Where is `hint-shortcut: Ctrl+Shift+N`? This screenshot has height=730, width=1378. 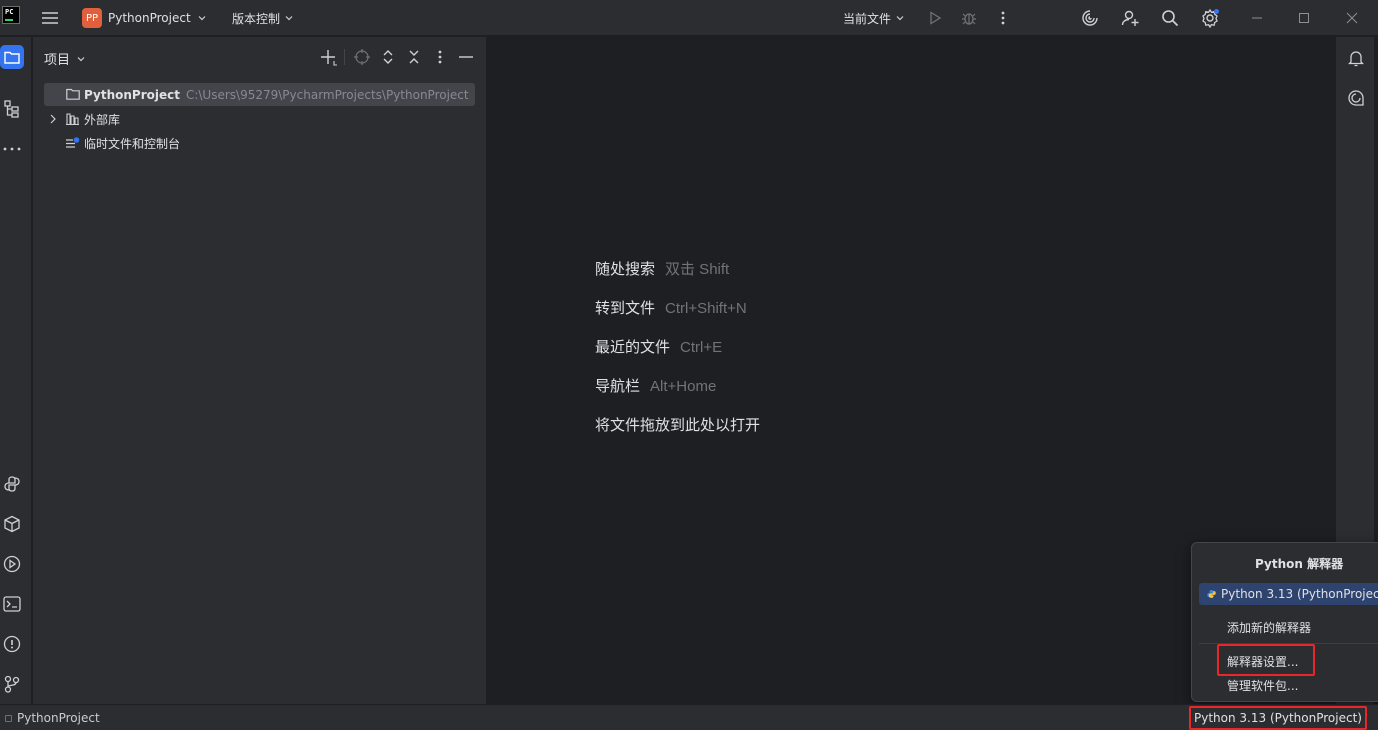
hint-shortcut: Ctrl+Shift+N is located at coordinates (706, 308).